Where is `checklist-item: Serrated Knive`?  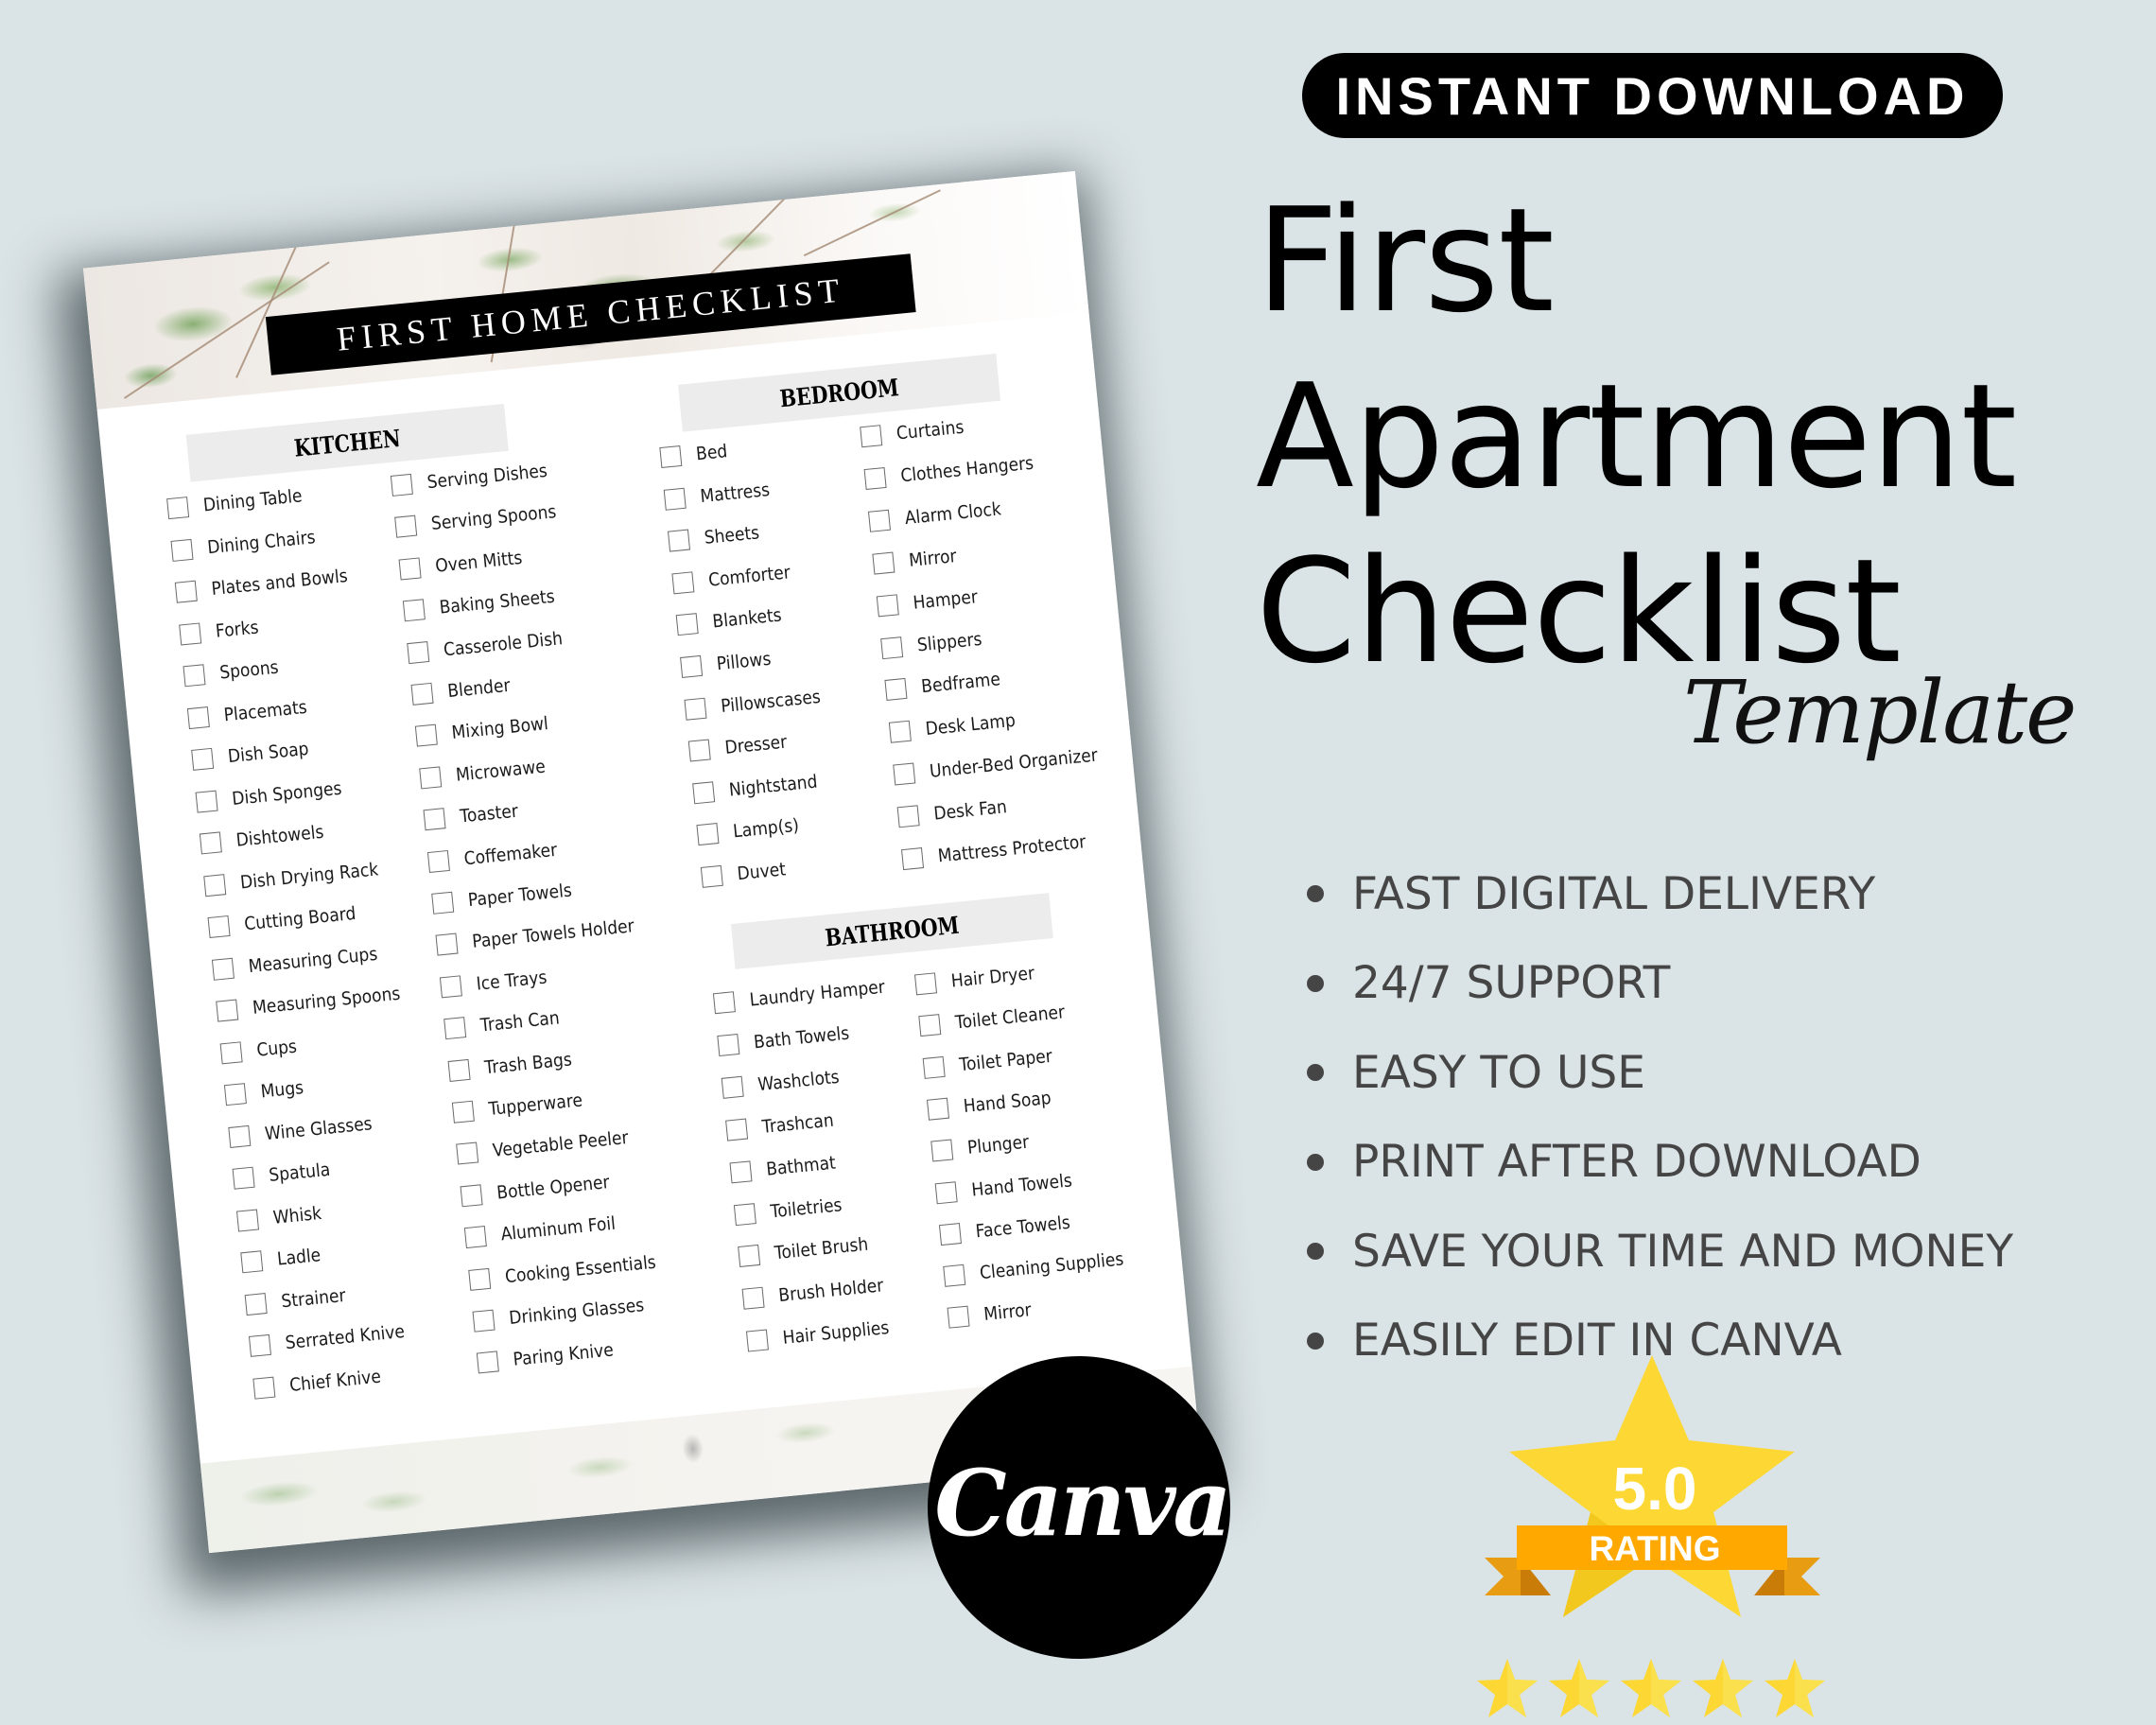
checklist-item: Serrated Knive is located at coordinates (333, 1338).